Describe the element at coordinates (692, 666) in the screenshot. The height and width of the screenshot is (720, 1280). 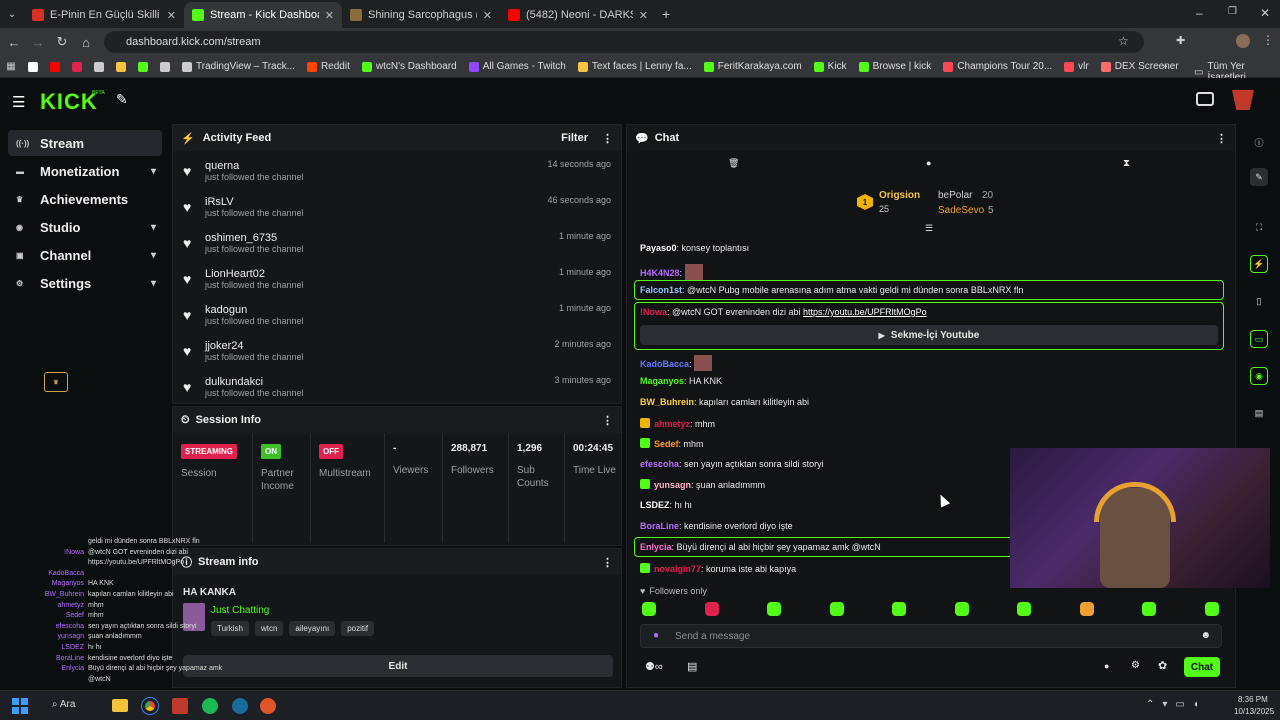
I see `store-icon: ▤` at that location.